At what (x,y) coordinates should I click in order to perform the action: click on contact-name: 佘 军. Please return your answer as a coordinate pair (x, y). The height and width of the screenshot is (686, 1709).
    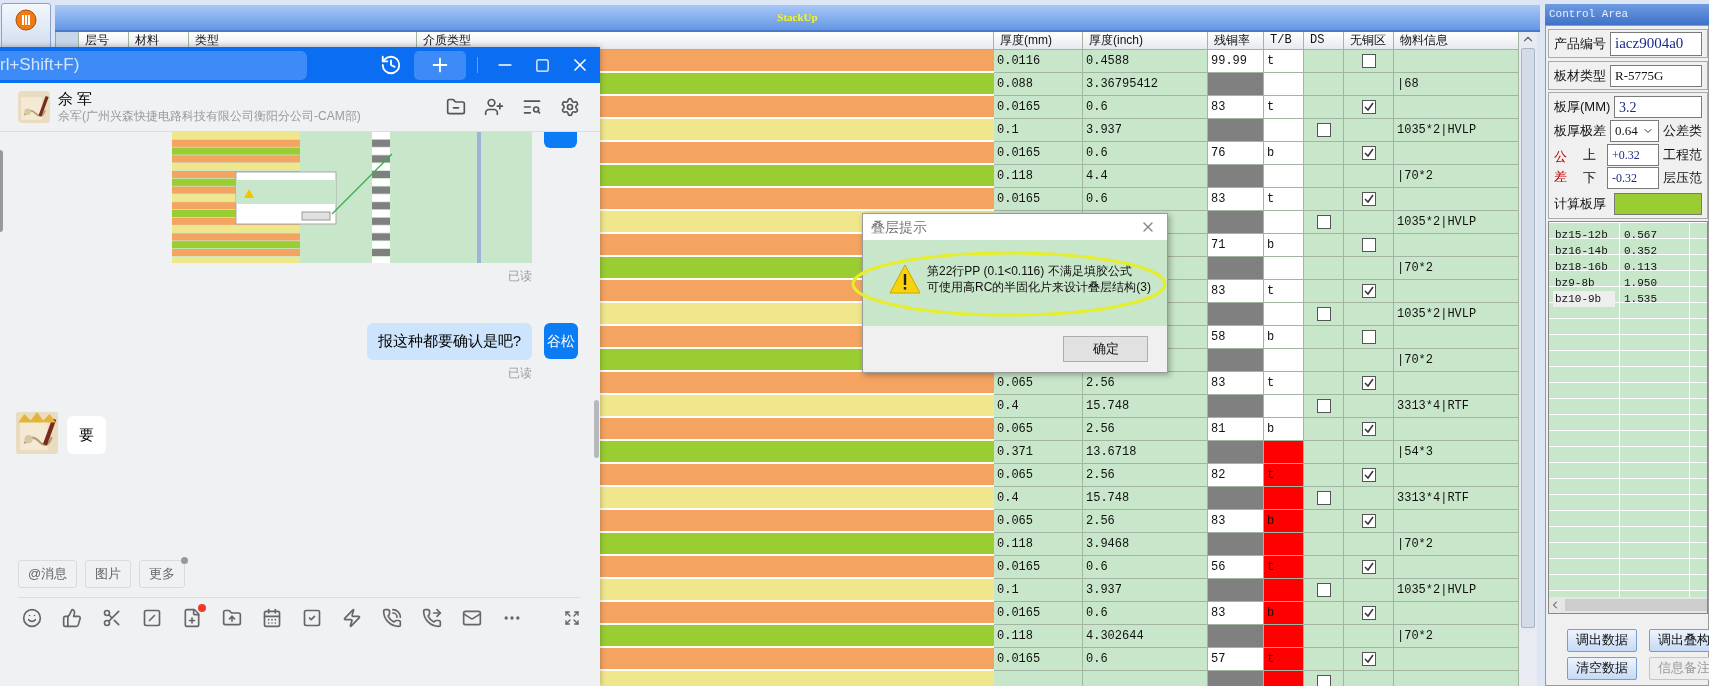
    Looking at the image, I should click on (76, 99).